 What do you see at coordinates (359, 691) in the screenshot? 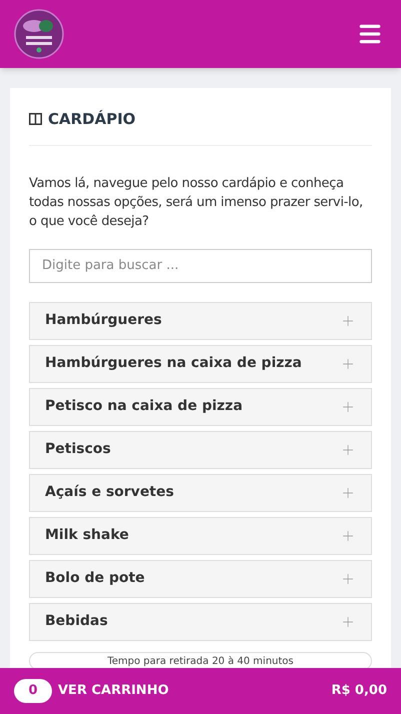
I see `cart-total: R$ 0,00` at bounding box center [359, 691].